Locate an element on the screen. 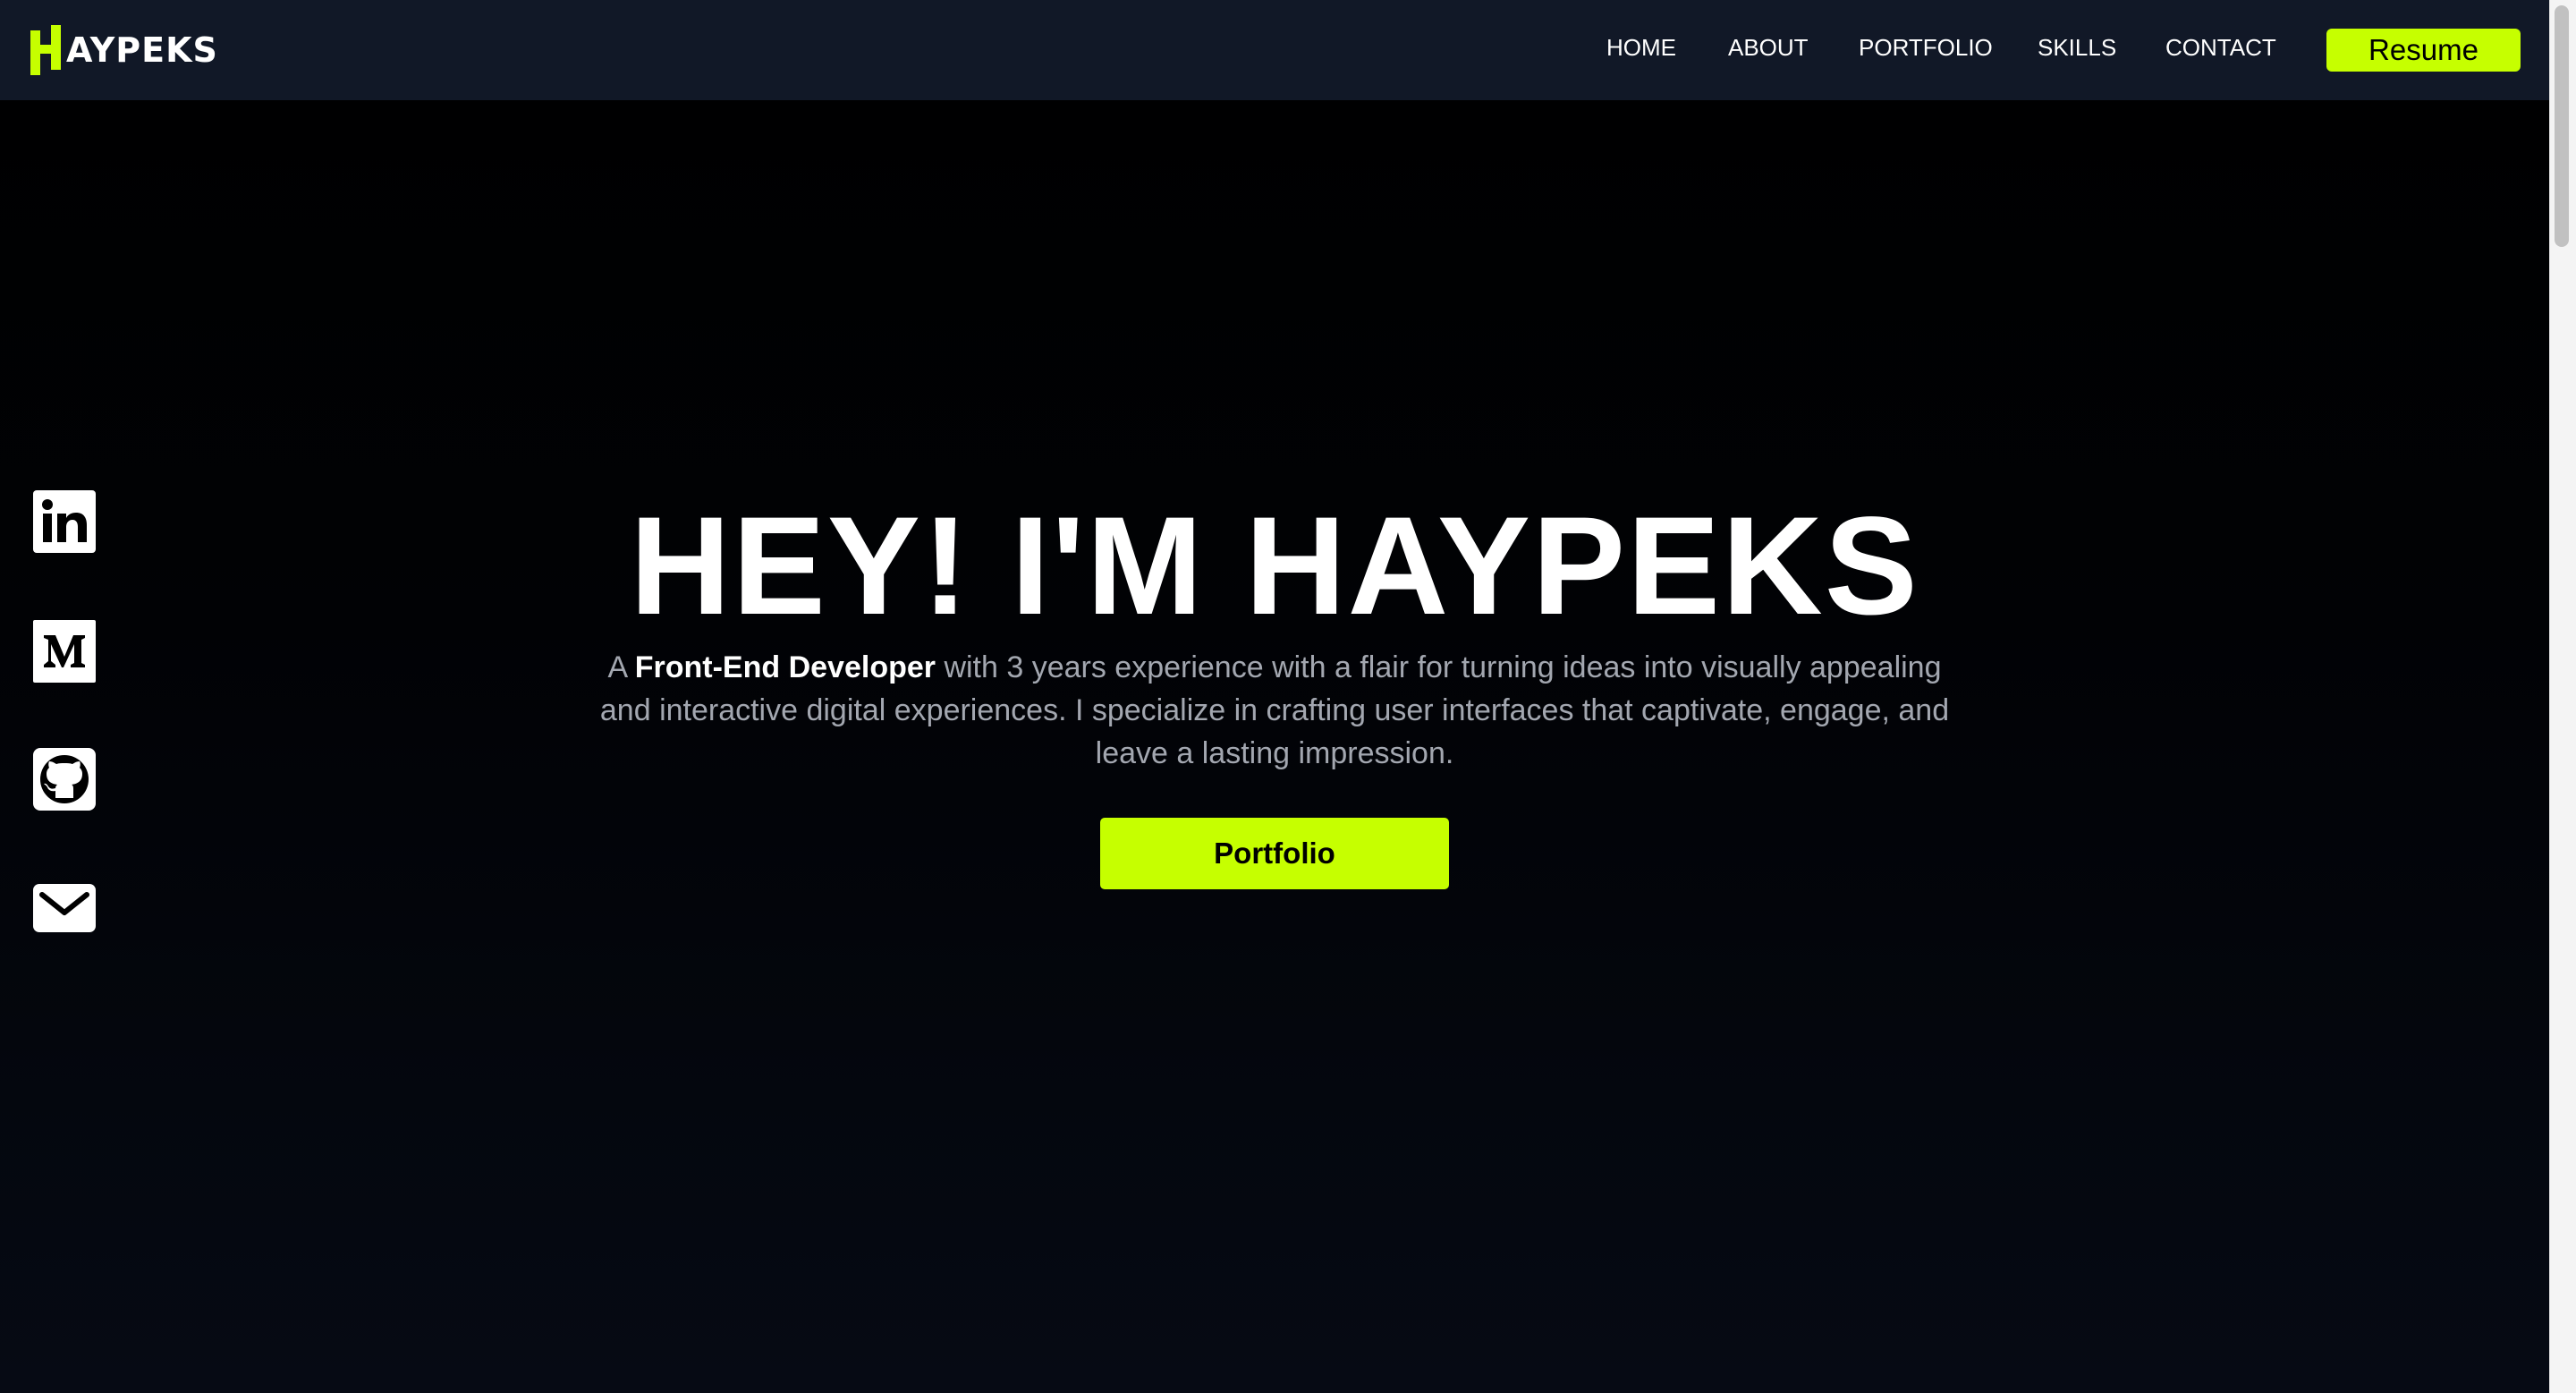  nav-portfolio: PORTFOLIO is located at coordinates (1926, 48).